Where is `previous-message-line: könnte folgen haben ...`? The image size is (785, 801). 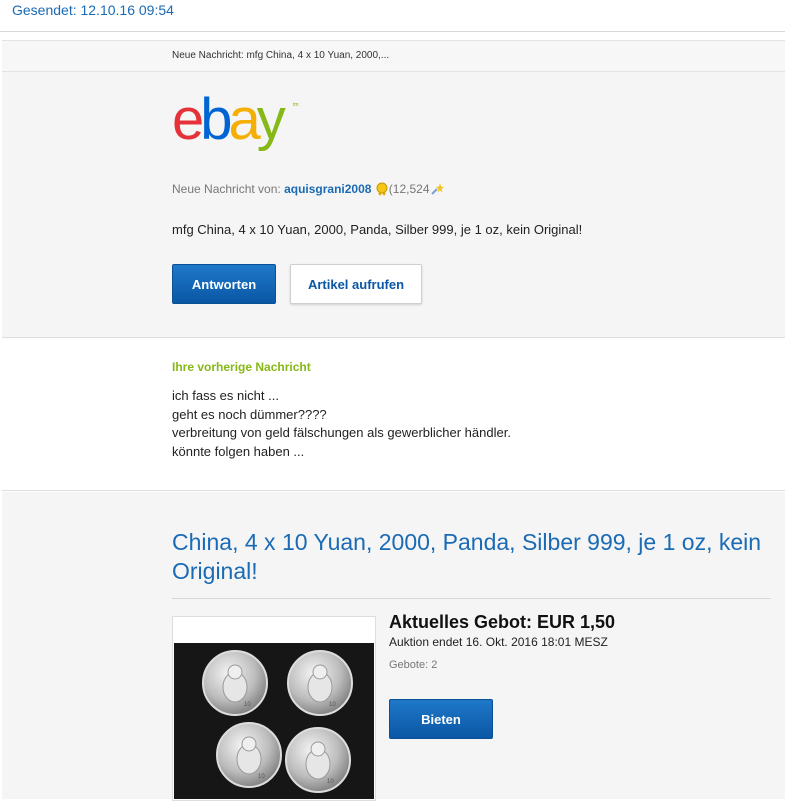 previous-message-line: könnte folgen haben ... is located at coordinates (238, 451).